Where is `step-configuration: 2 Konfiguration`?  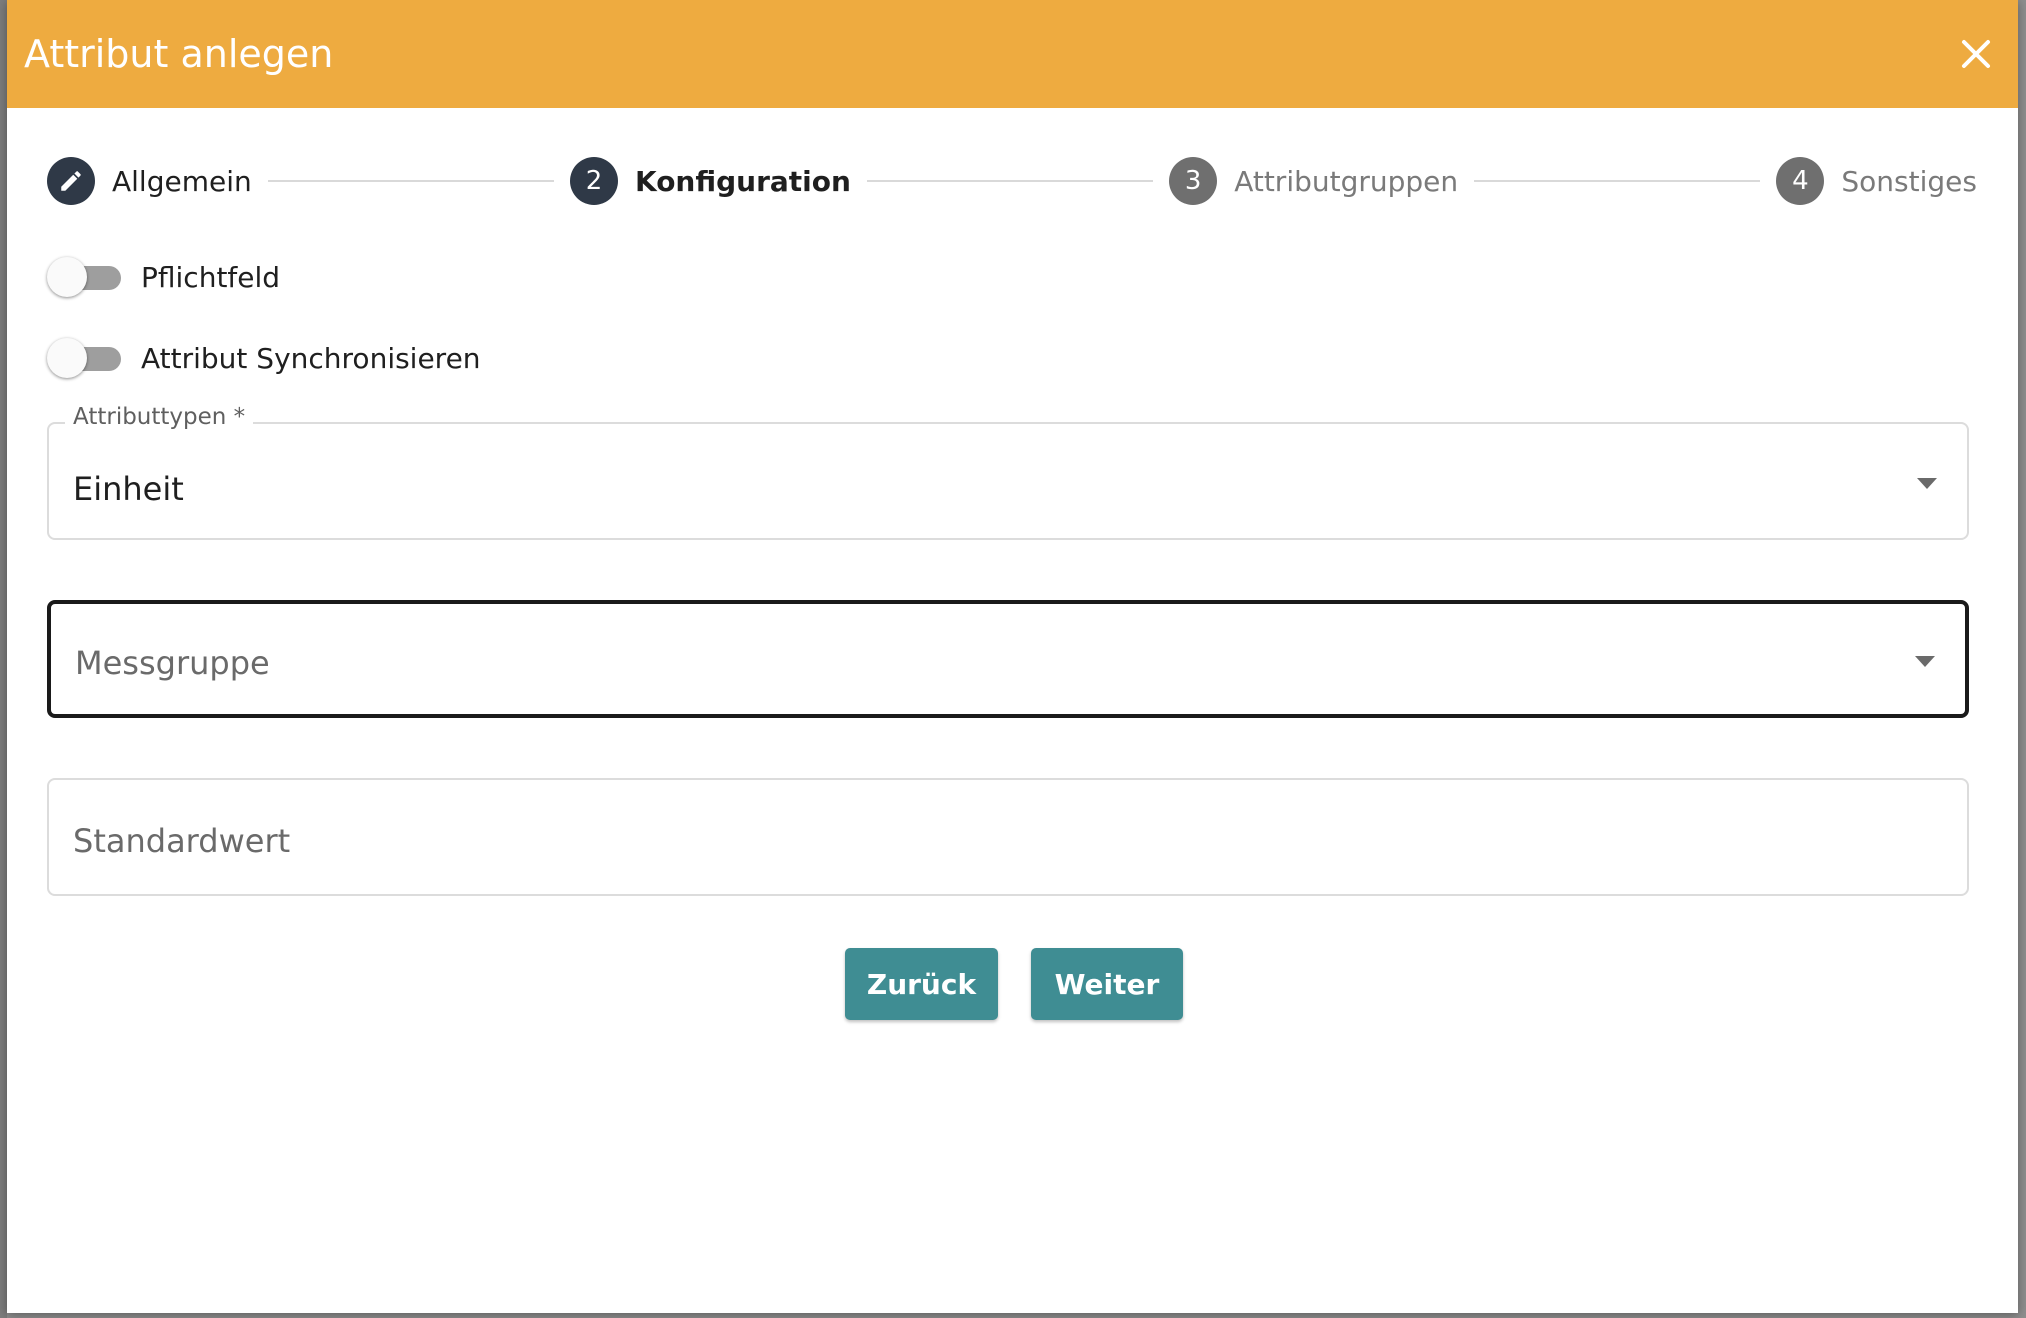
step-configuration: 2 Konfiguration is located at coordinates (710, 181).